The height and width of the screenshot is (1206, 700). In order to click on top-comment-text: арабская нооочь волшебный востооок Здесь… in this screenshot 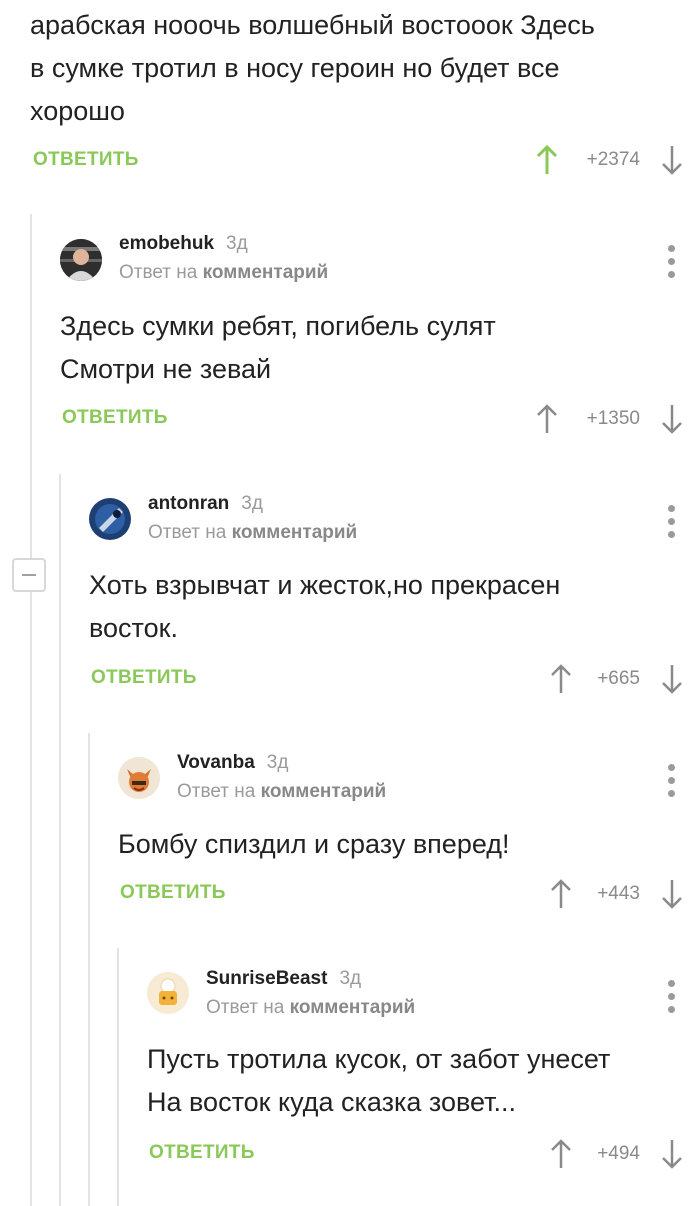, I will do `click(312, 68)`.